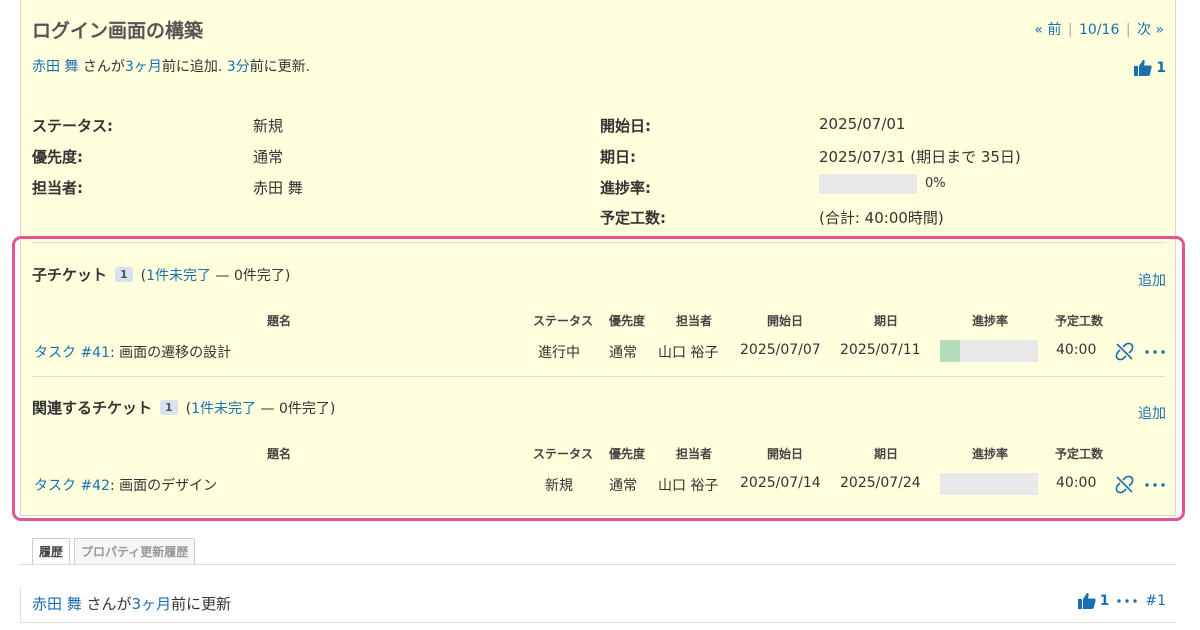 Image resolution: width=1200 pixels, height=630 pixels. Describe the element at coordinates (51, 551) in the screenshot. I see `tab-history: 履歴` at that location.